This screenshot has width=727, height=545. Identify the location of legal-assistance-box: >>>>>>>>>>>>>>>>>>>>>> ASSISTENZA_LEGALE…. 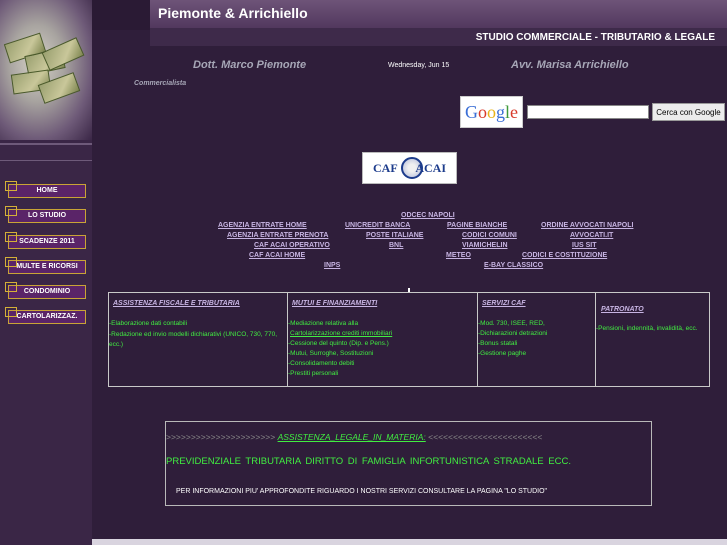
(408, 463).